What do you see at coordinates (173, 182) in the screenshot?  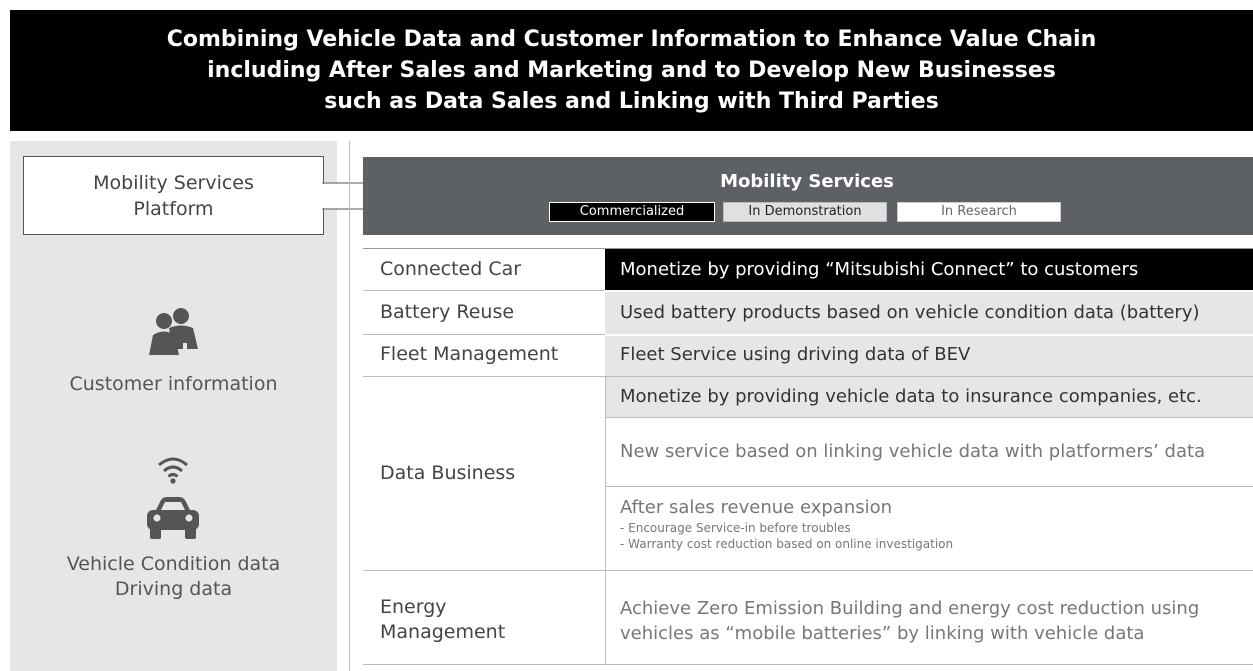 I see `platform-label-line-1: Mobility Services` at bounding box center [173, 182].